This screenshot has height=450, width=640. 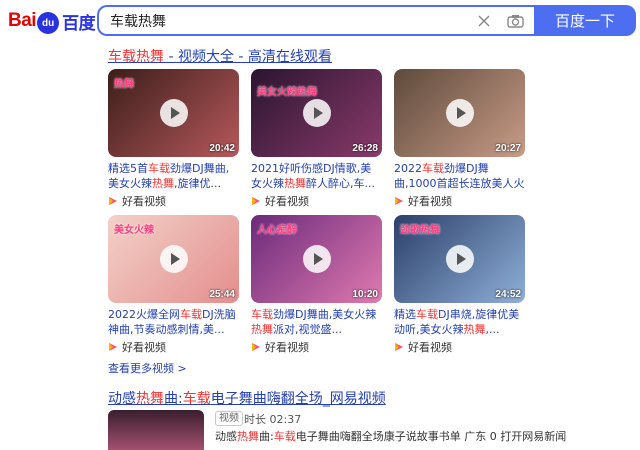 I want to click on result-video-thumbnail, so click(x=156, y=430).